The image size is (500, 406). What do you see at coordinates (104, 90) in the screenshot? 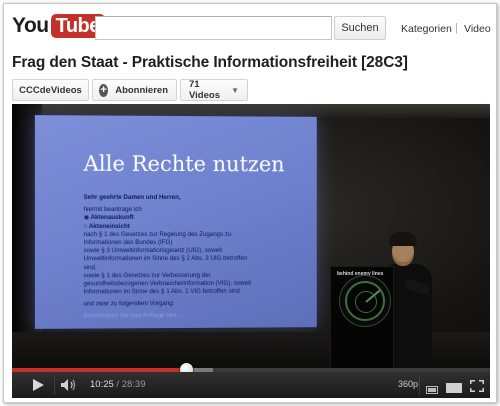
I see `plus-icon: +` at bounding box center [104, 90].